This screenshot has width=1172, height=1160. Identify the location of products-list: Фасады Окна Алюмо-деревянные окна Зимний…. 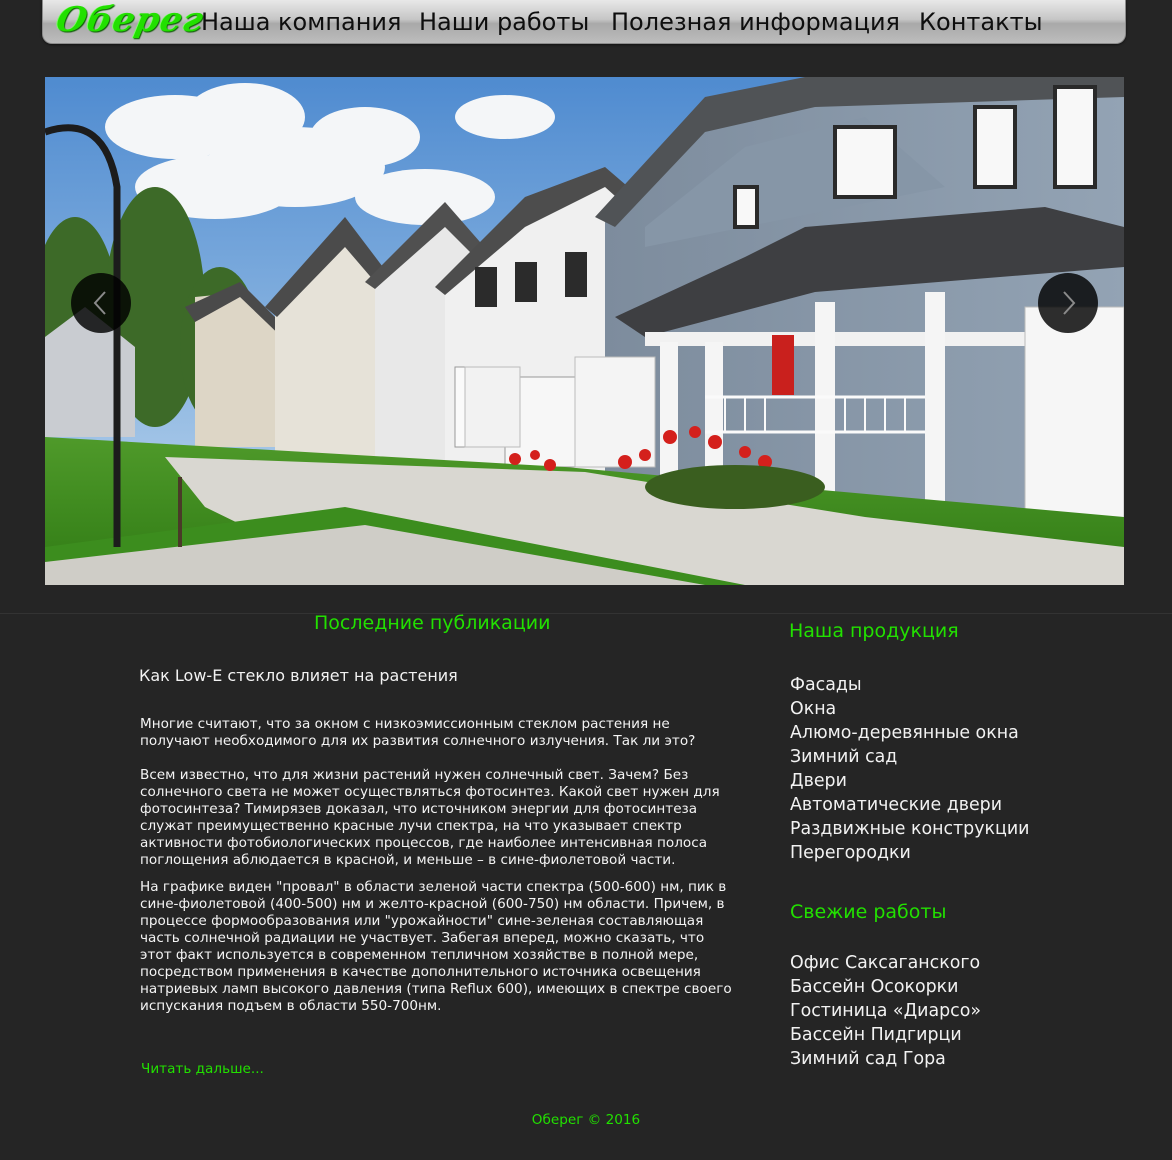
(909, 769).